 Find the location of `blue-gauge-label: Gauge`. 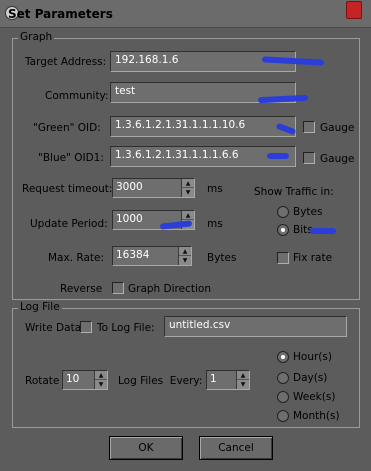

blue-gauge-label: Gauge is located at coordinates (337, 159).